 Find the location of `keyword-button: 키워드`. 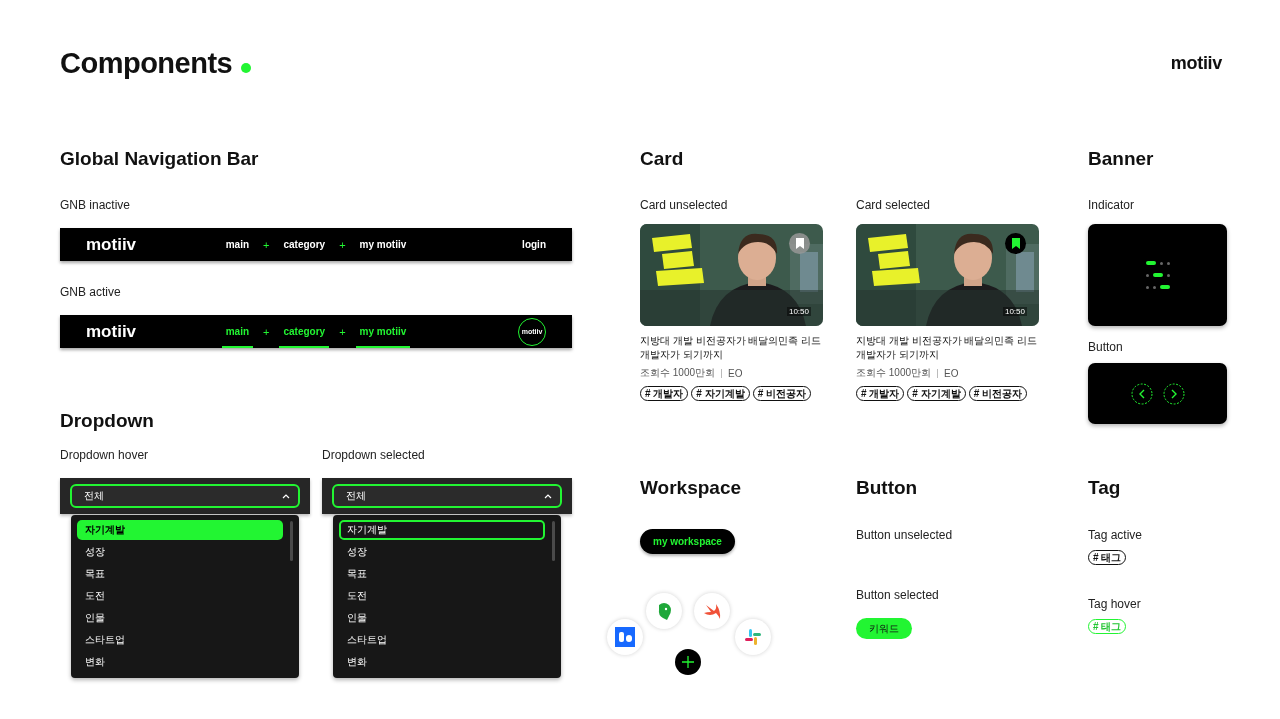

keyword-button: 키워드 is located at coordinates (884, 628).